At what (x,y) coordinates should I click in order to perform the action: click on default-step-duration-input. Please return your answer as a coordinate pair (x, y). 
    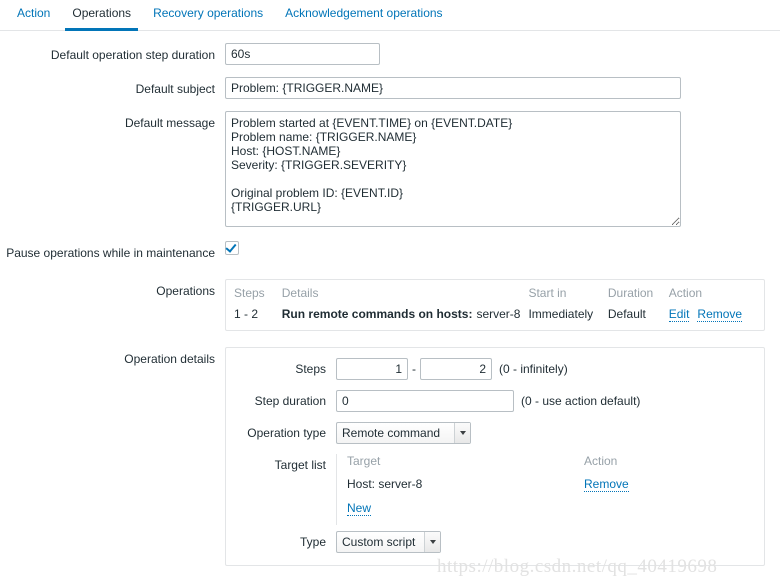
    Looking at the image, I should click on (302, 54).